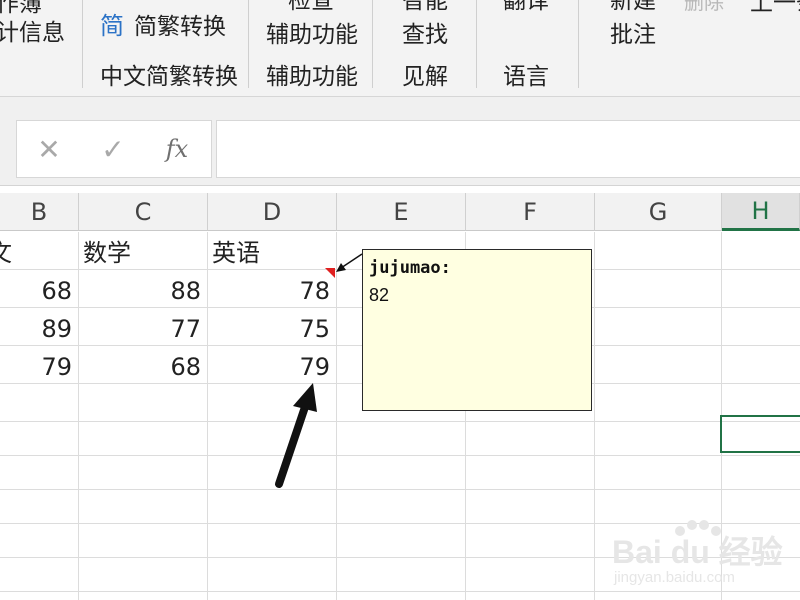 The height and width of the screenshot is (600, 800). I want to click on watermark-url: jingyan.baidu.com, so click(674, 577).